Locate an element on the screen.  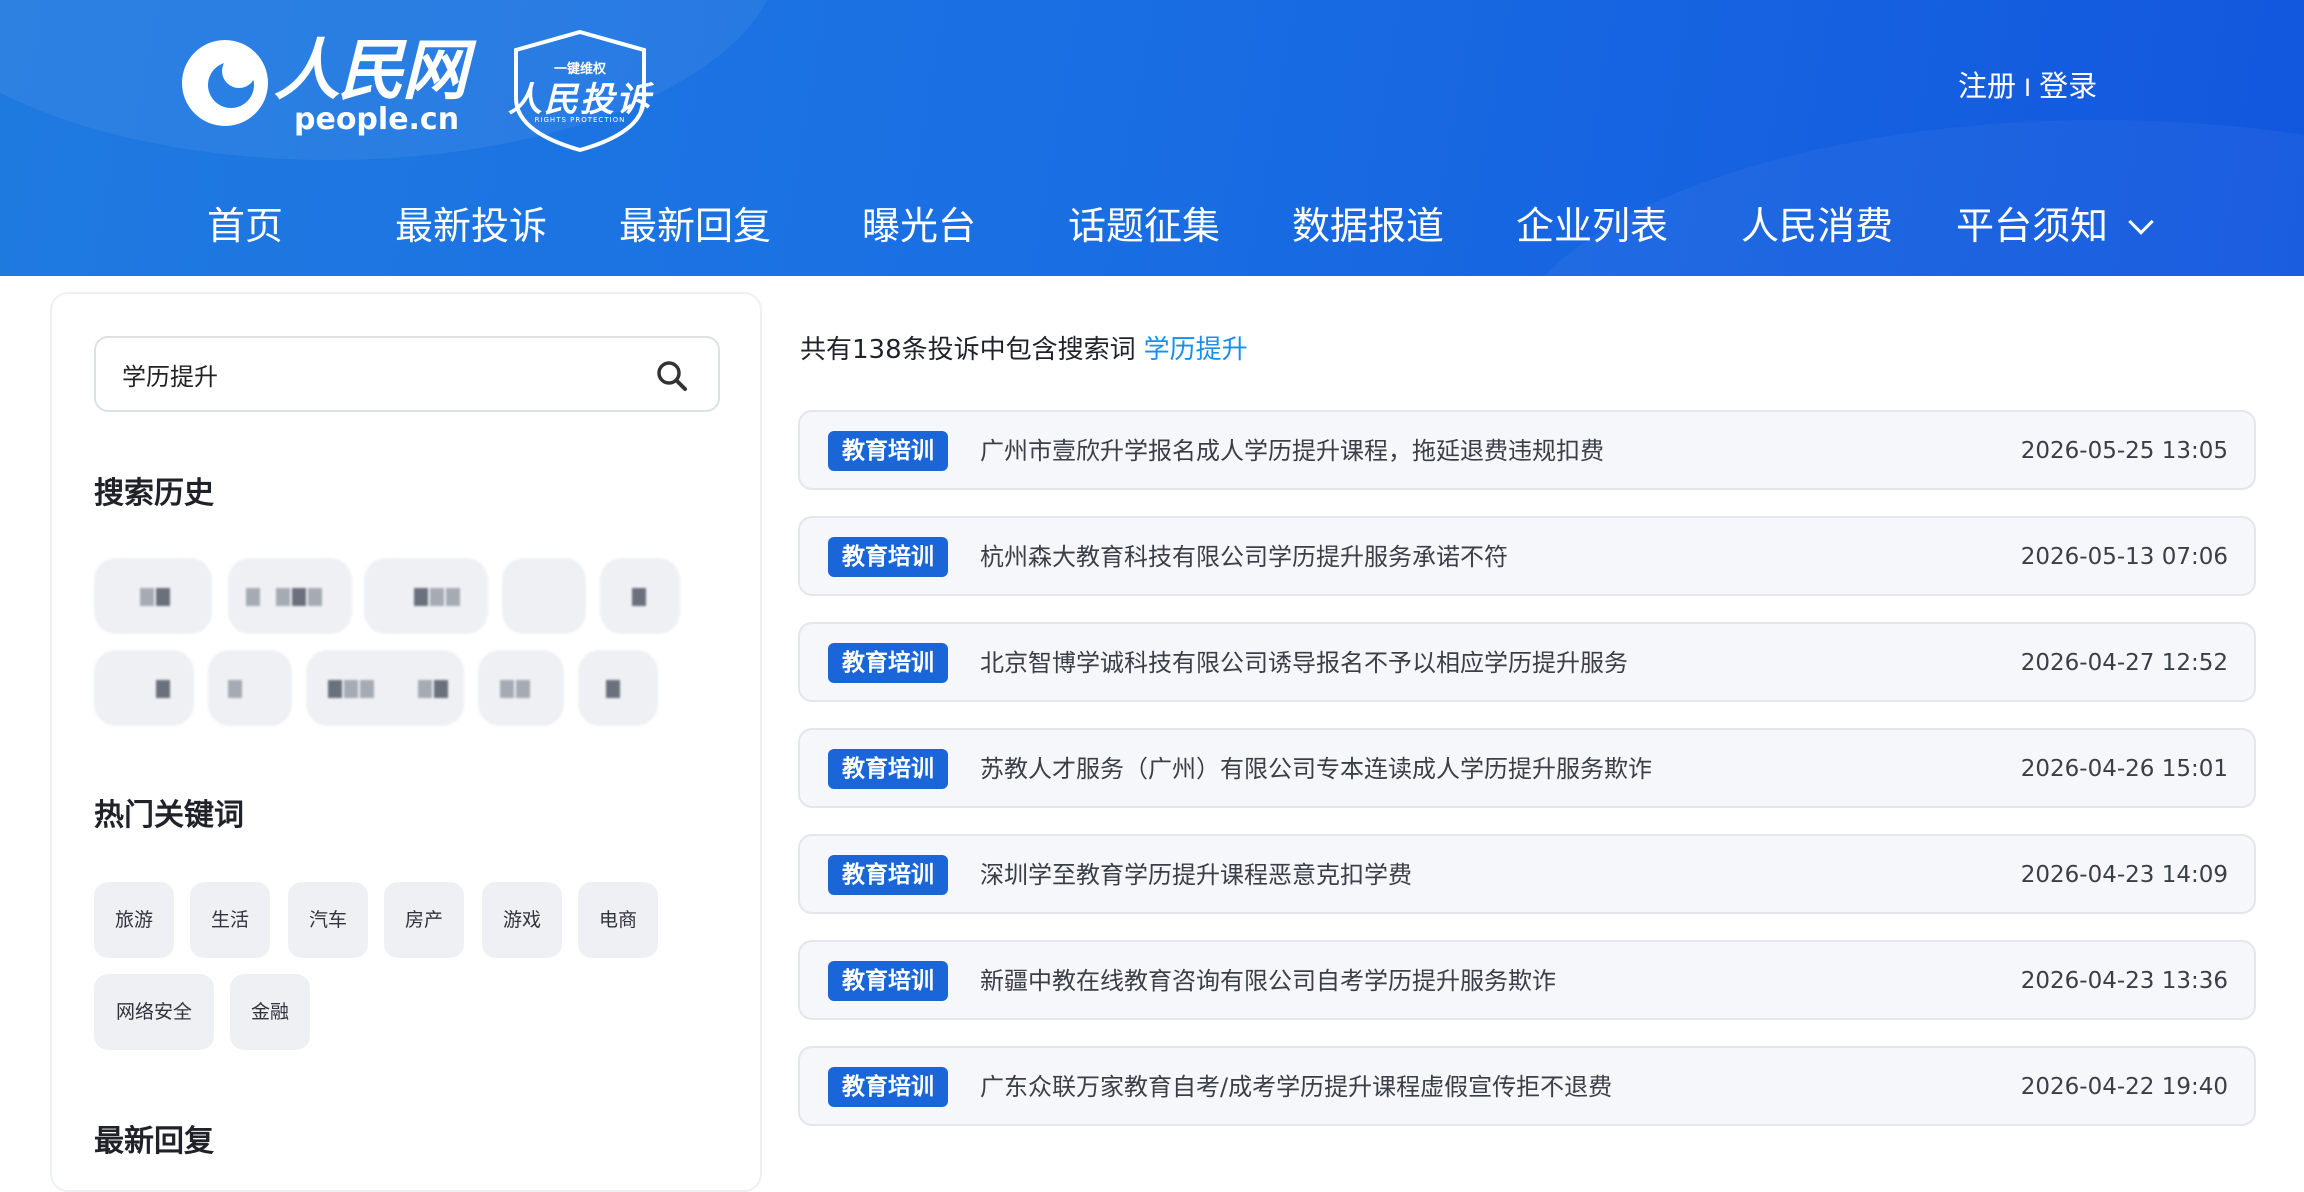
nav-item-platform-notice: 平台须知 is located at coordinates (2055, 226).